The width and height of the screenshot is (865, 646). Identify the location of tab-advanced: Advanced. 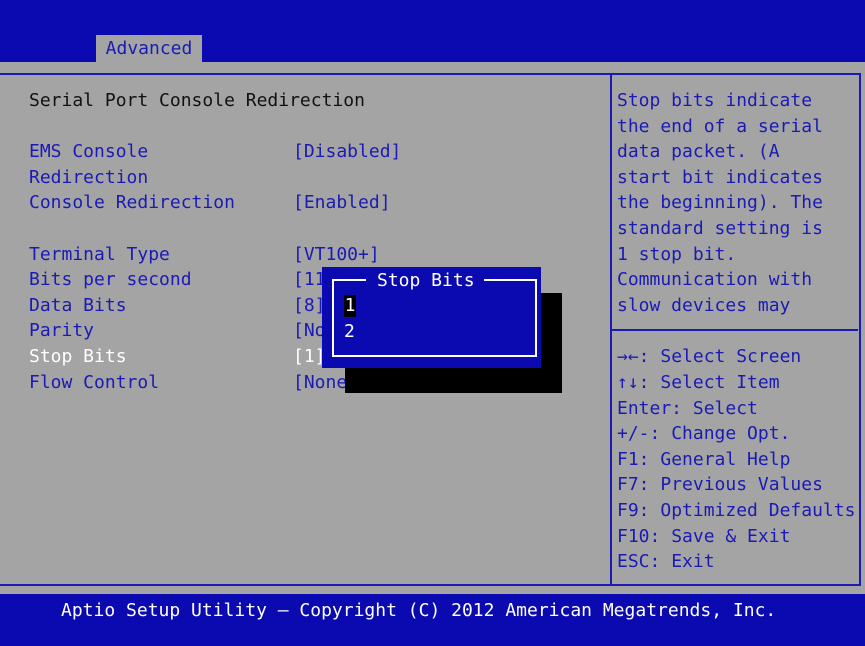
(149, 48).